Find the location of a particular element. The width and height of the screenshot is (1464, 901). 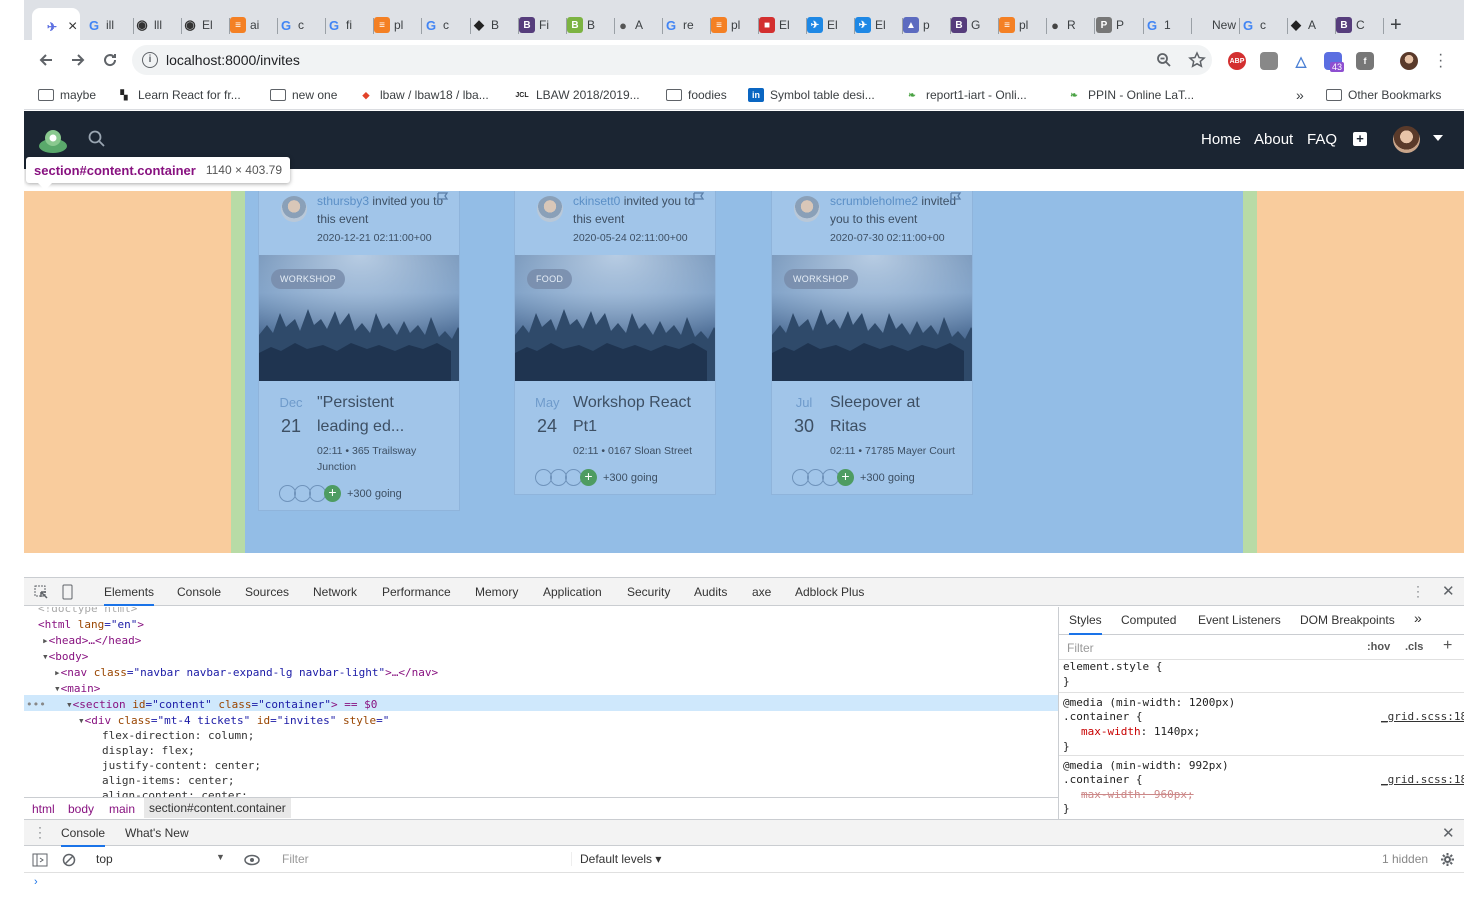

rule-declaration: max-width: 1140px; is located at coordinates (1140, 731).